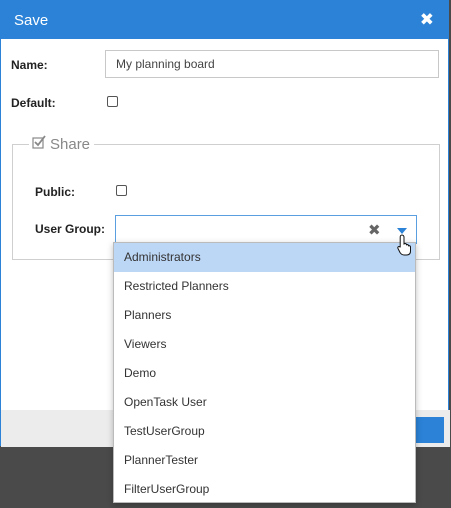 The image size is (451, 508). I want to click on clear-icon: ✖, so click(374, 230).